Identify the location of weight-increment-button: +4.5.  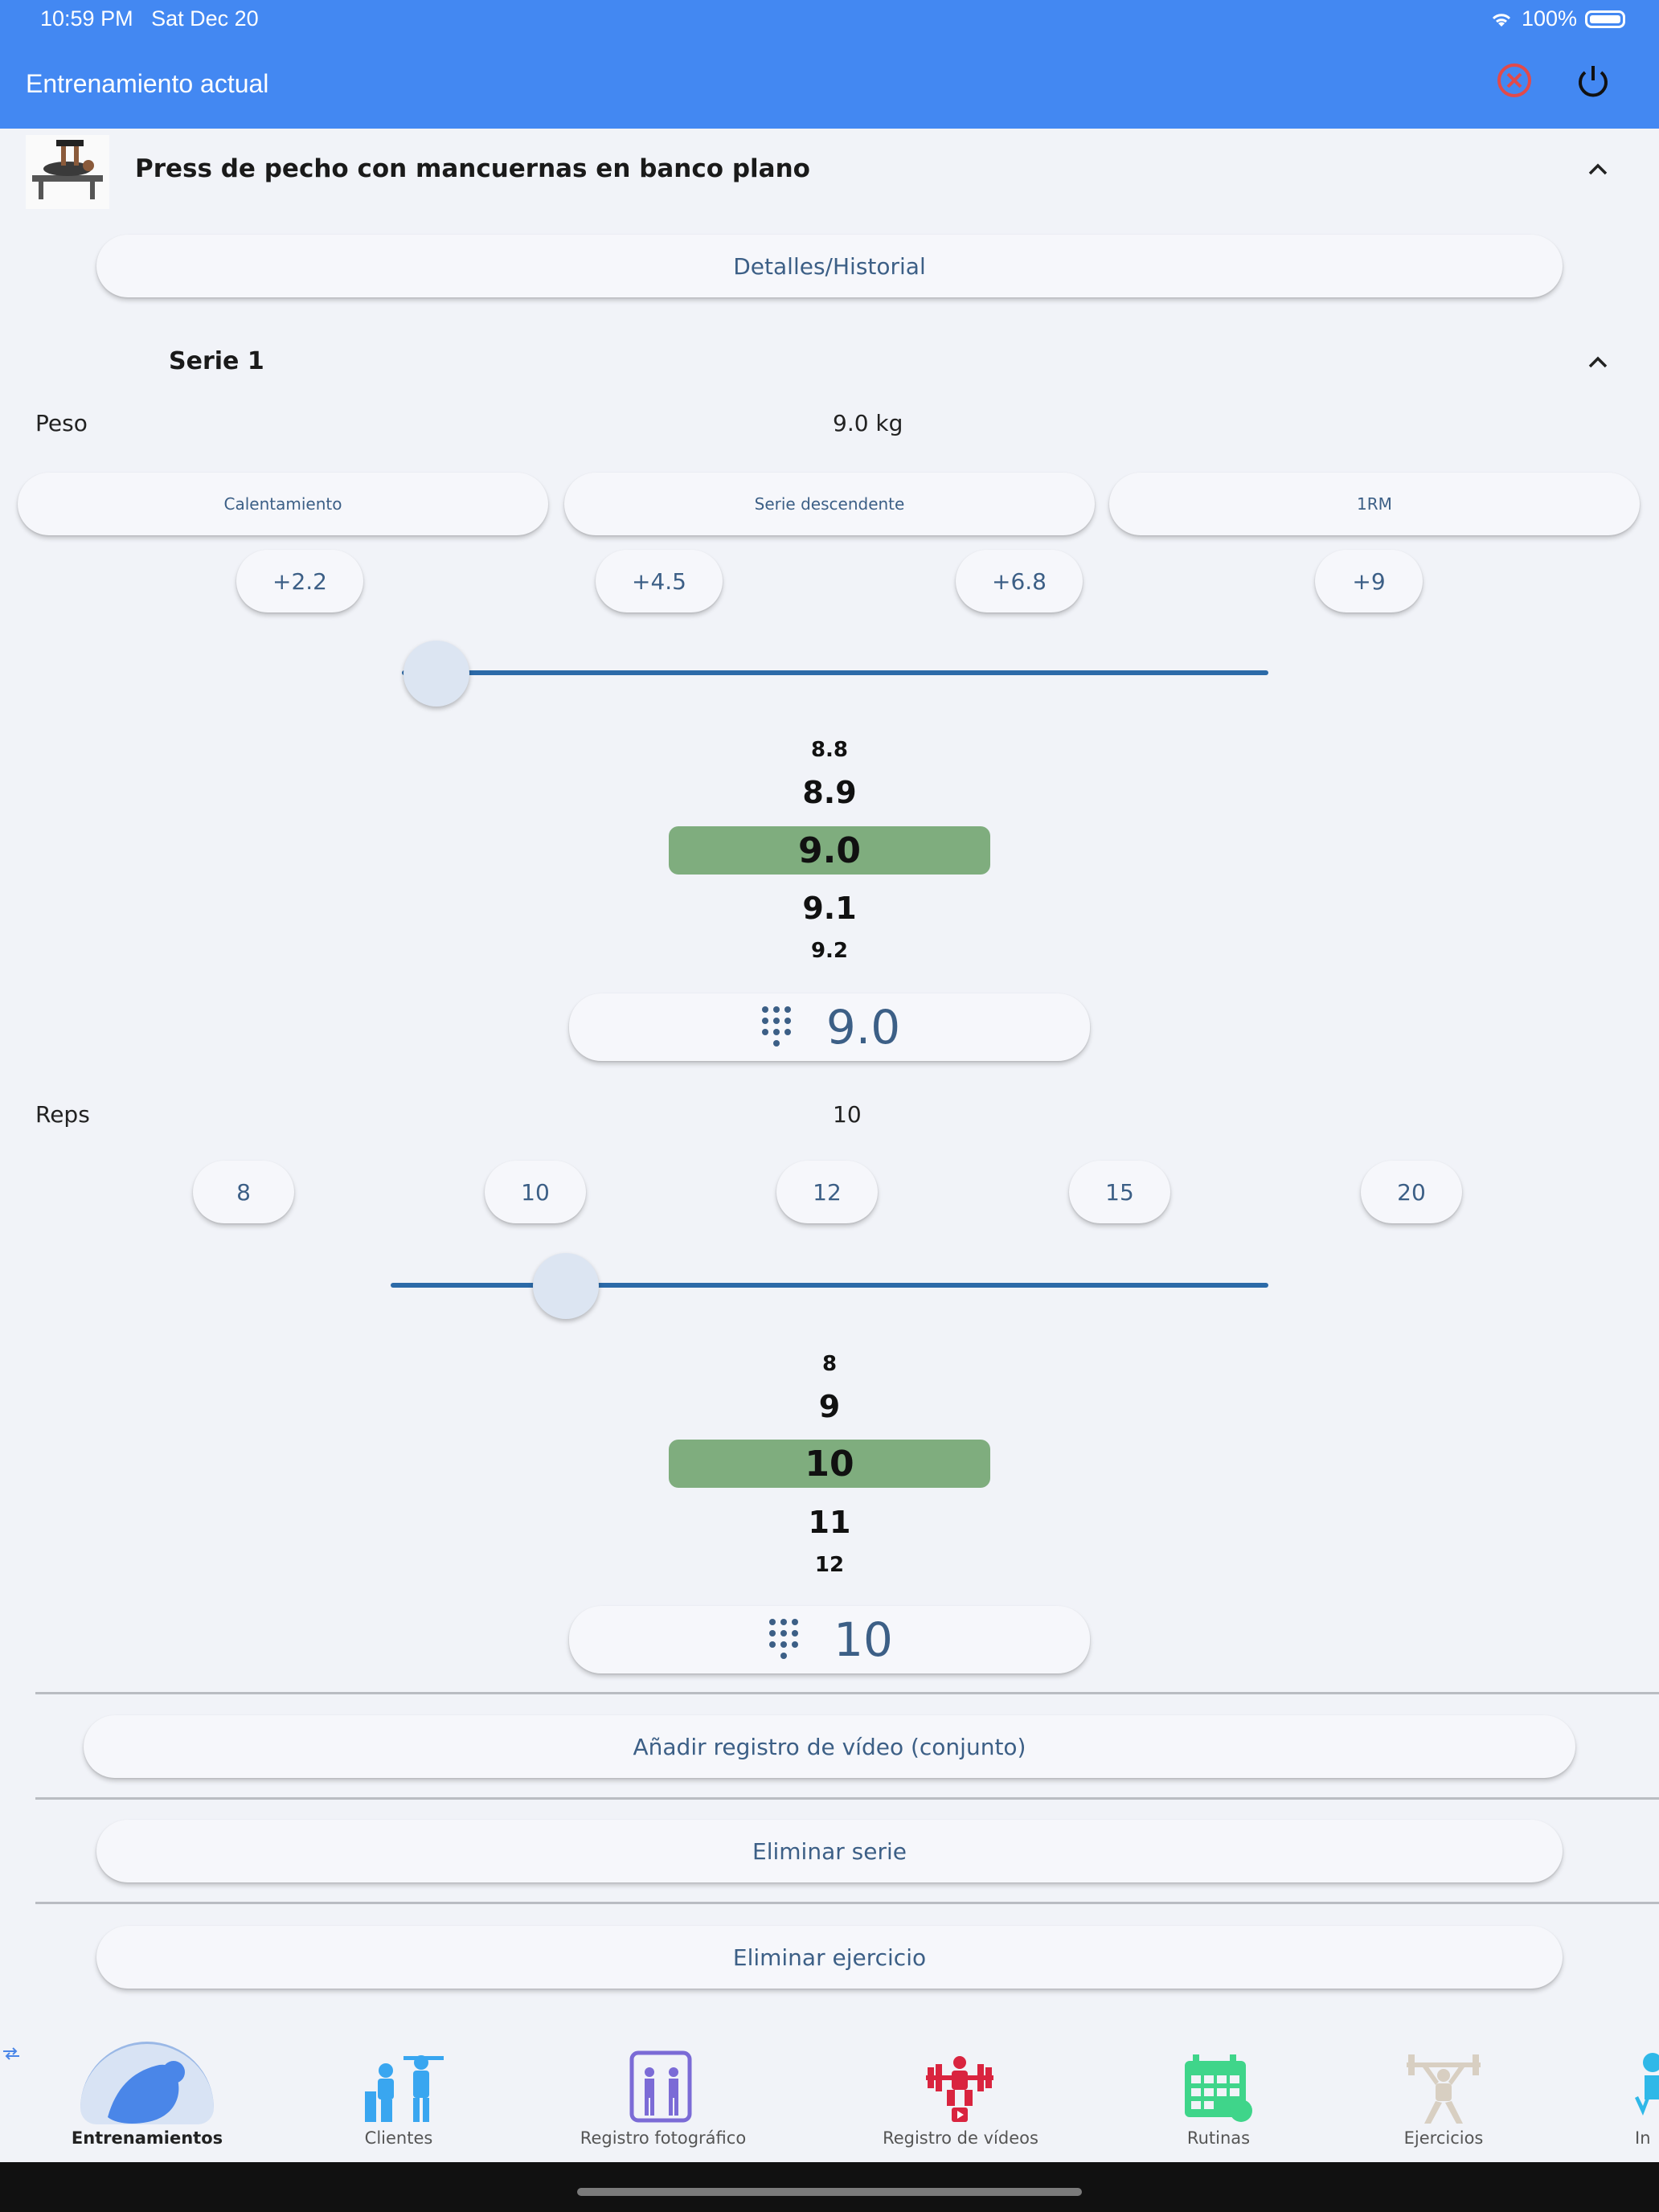
(659, 581).